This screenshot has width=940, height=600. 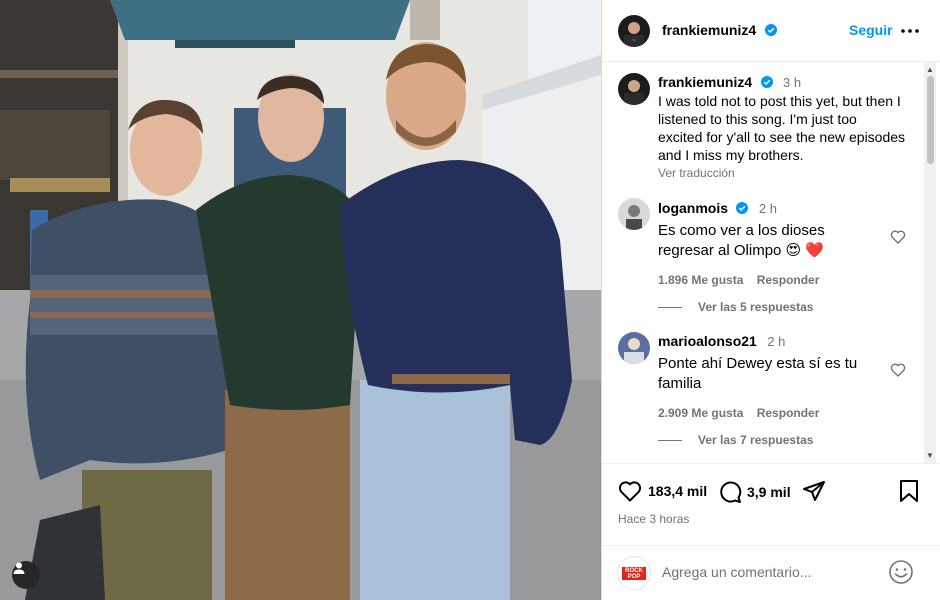 I want to click on comments-count: 3,9 mil, so click(x=769, y=492).